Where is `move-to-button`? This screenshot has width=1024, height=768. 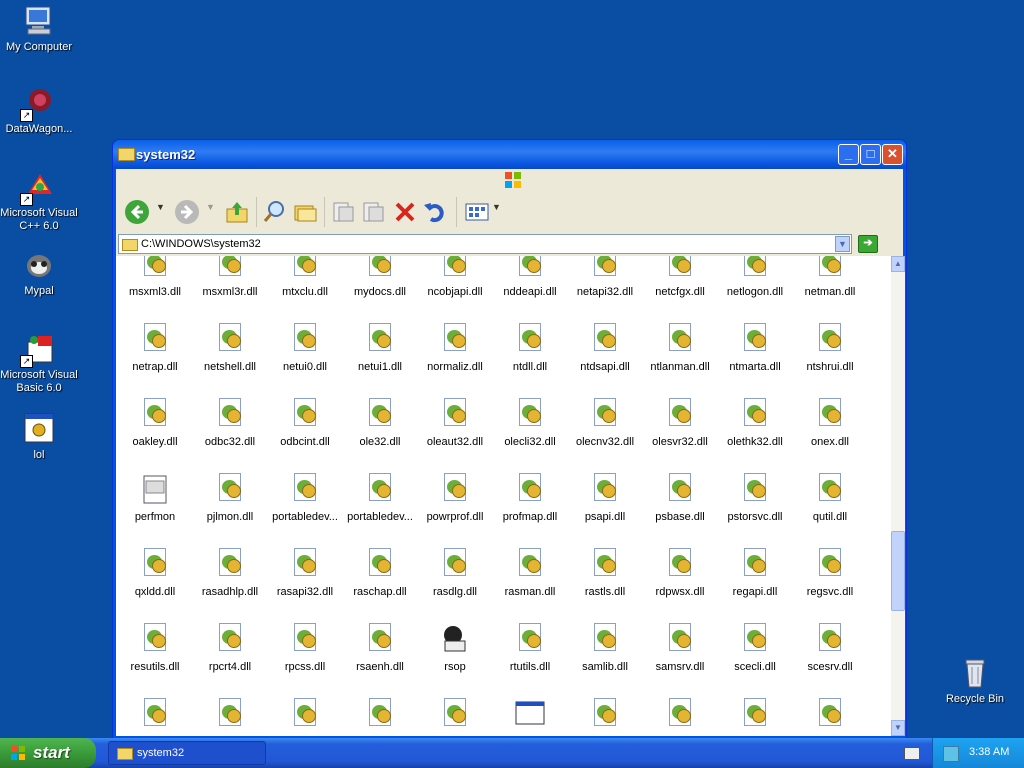
move-to-button is located at coordinates (343, 212).